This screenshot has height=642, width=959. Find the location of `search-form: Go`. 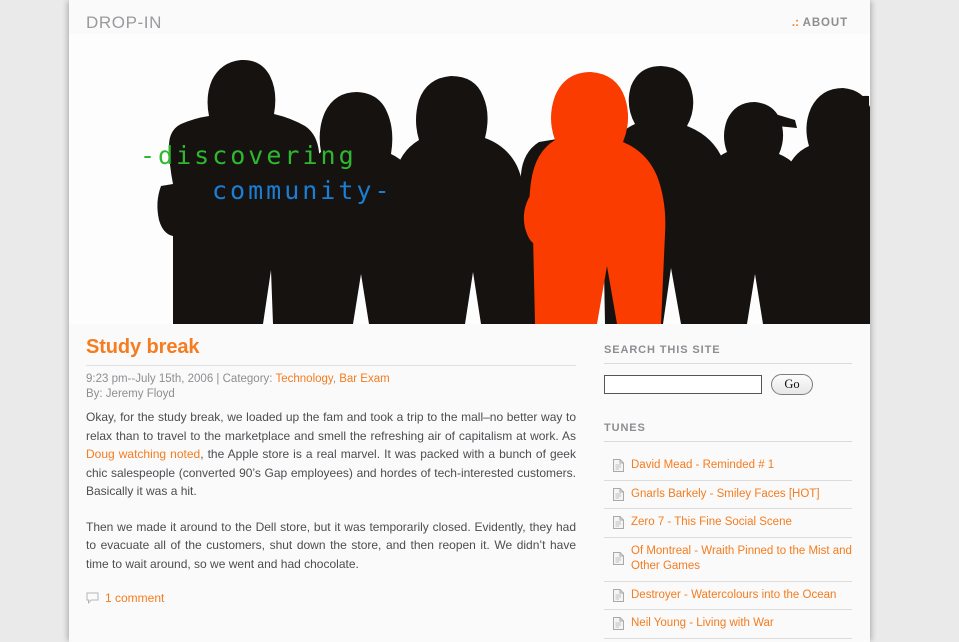

search-form: Go is located at coordinates (728, 384).